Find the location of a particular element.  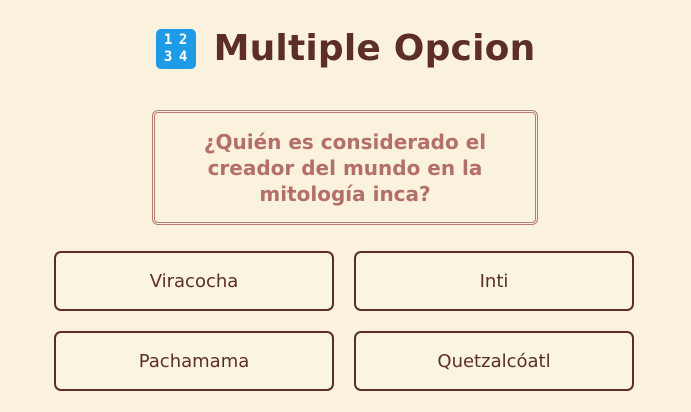

header: 1 2 3 4 Multiple Opcion is located at coordinates (345, 48).